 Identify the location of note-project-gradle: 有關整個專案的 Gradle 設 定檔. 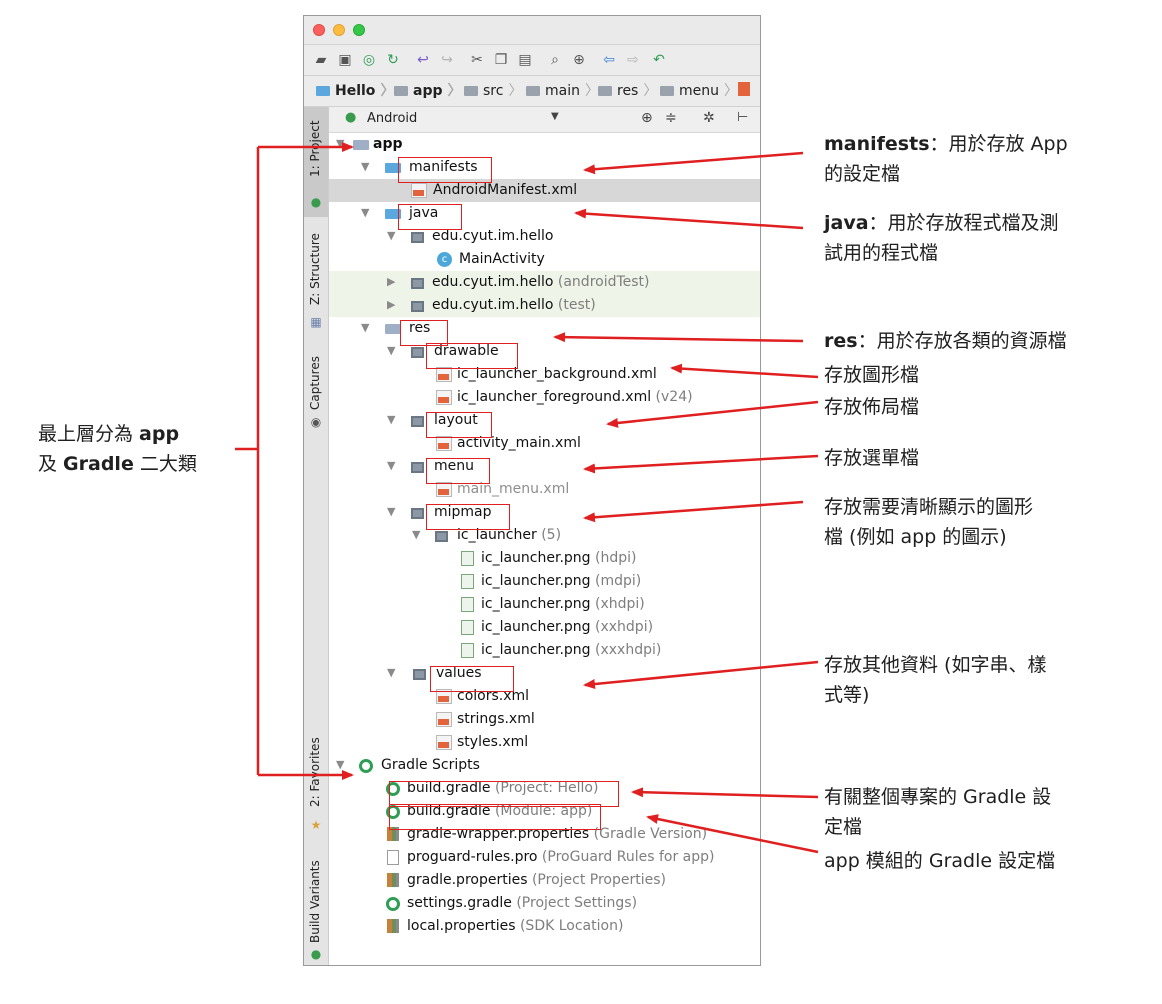
(938, 812).